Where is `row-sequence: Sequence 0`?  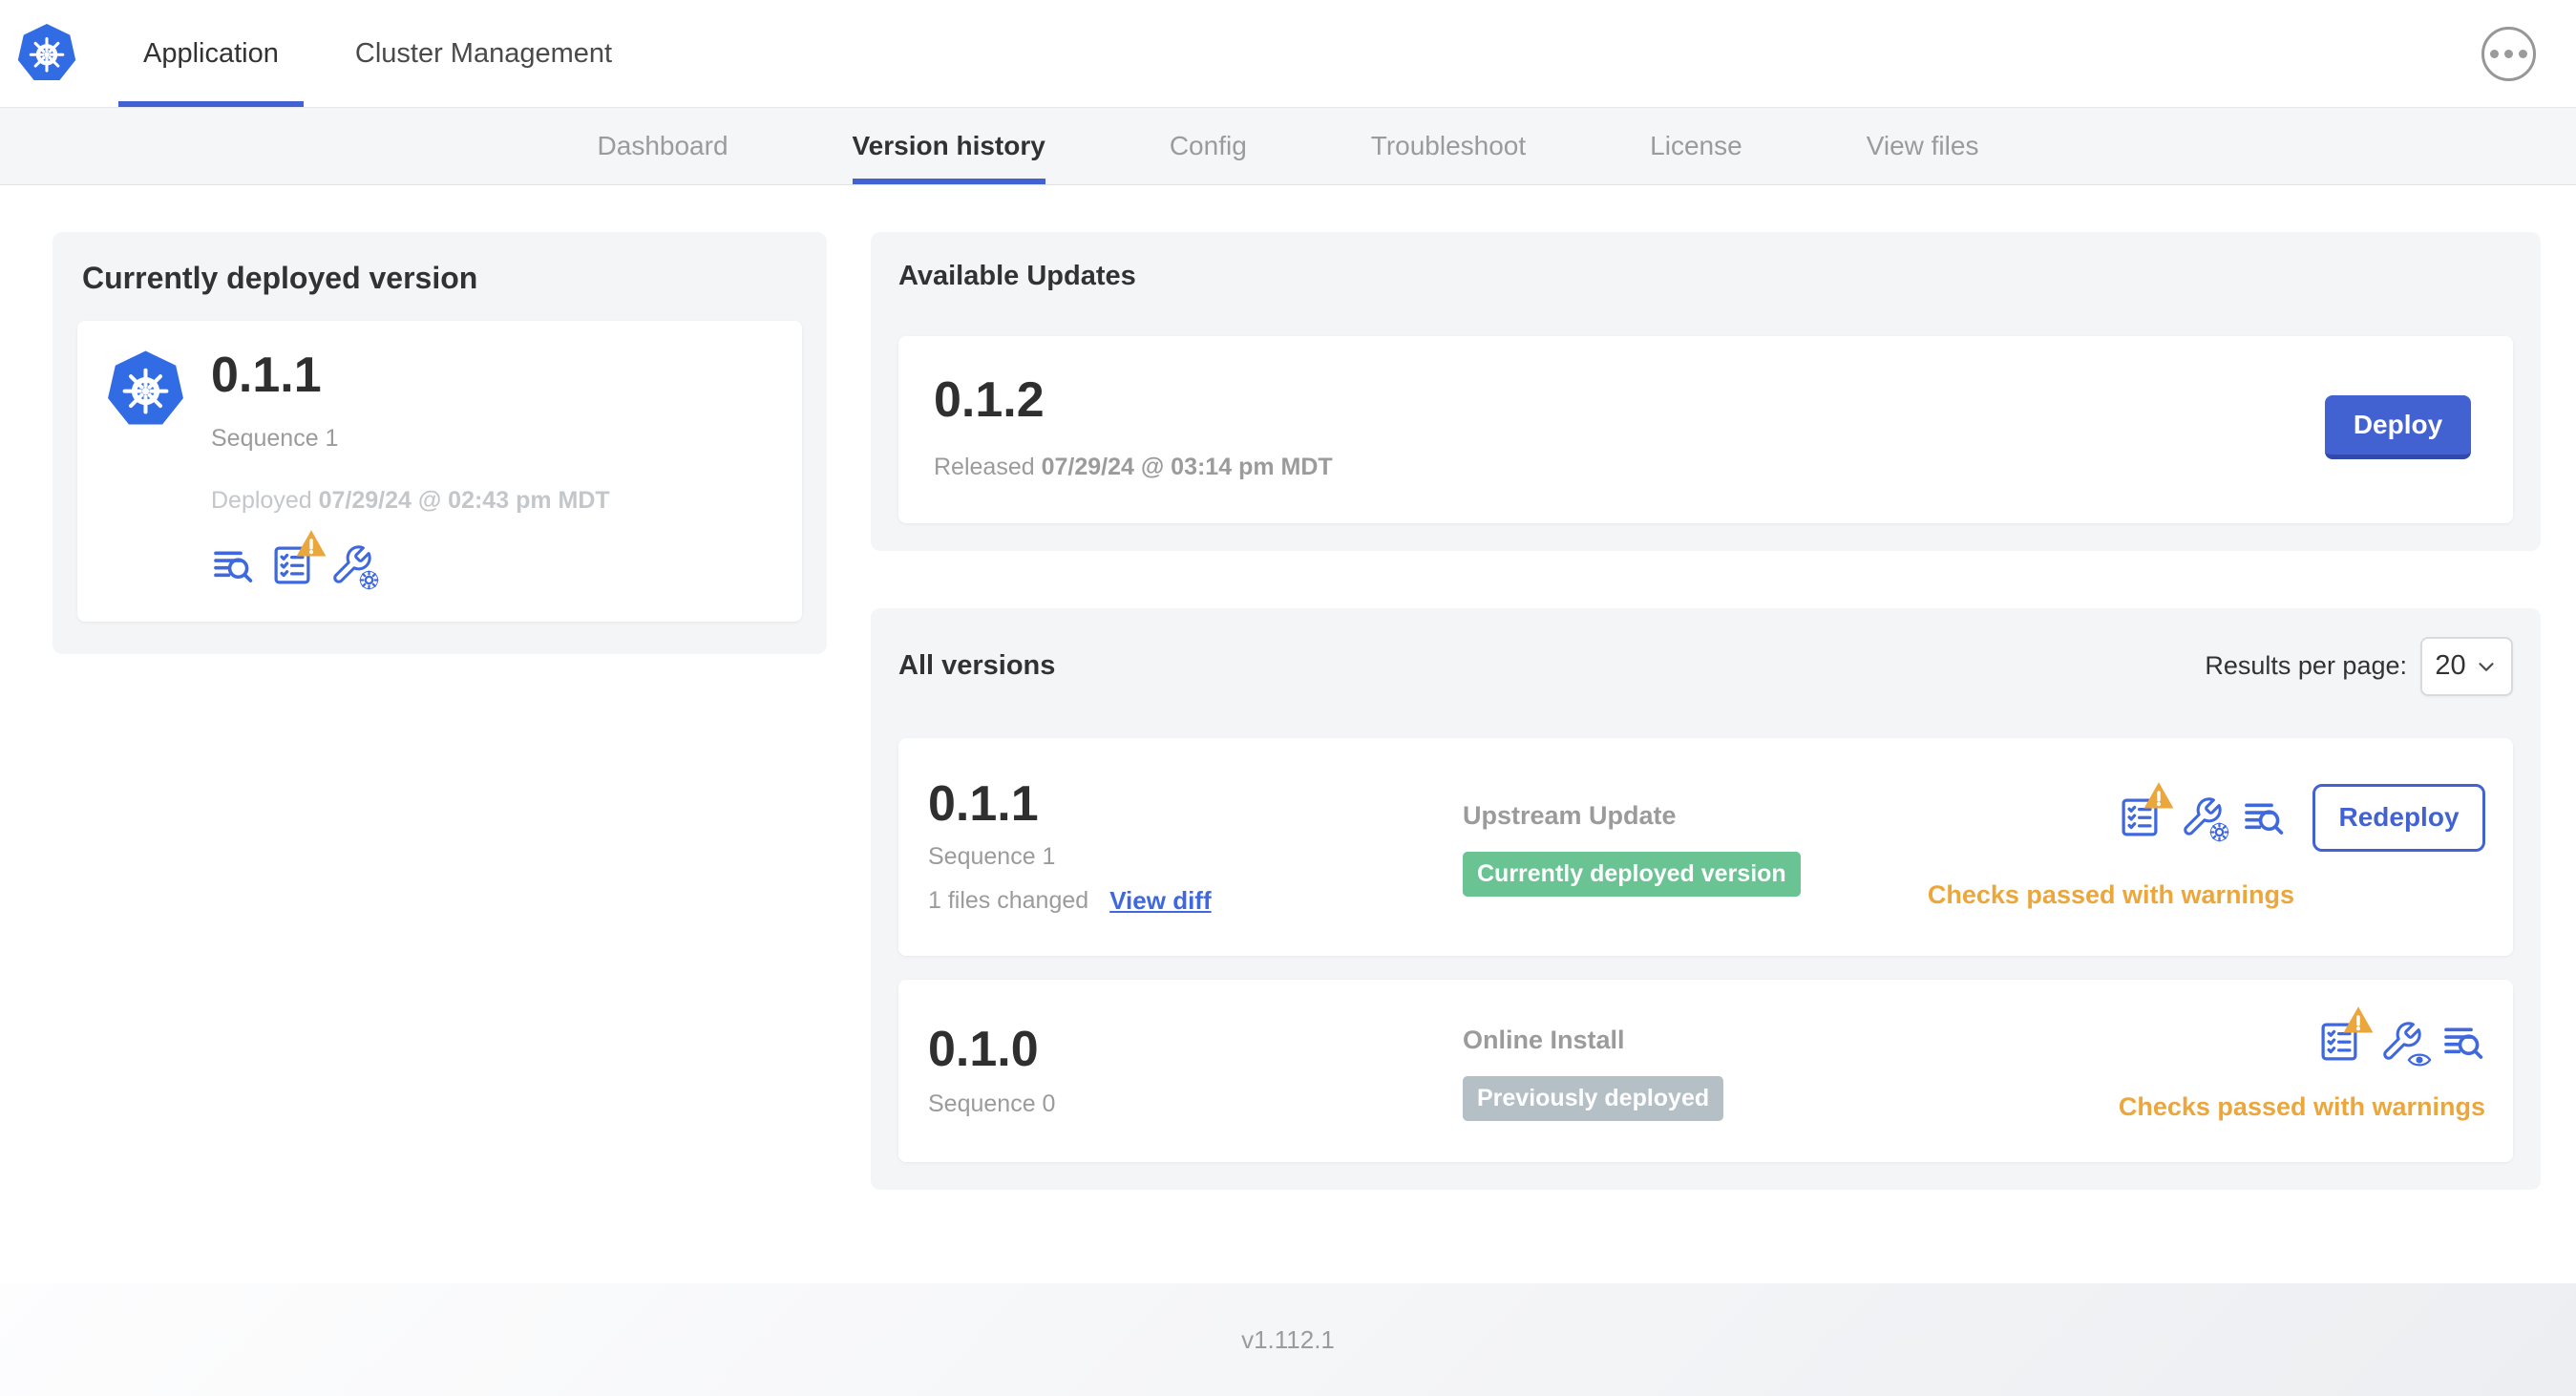
row-sequence: Sequence 0 is located at coordinates (992, 1104).